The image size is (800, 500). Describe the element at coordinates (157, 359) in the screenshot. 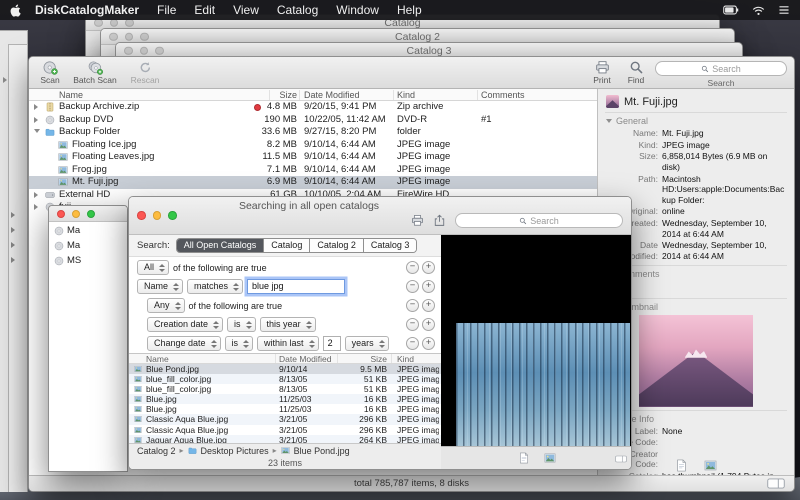

I see `results-column-name: Name` at that location.